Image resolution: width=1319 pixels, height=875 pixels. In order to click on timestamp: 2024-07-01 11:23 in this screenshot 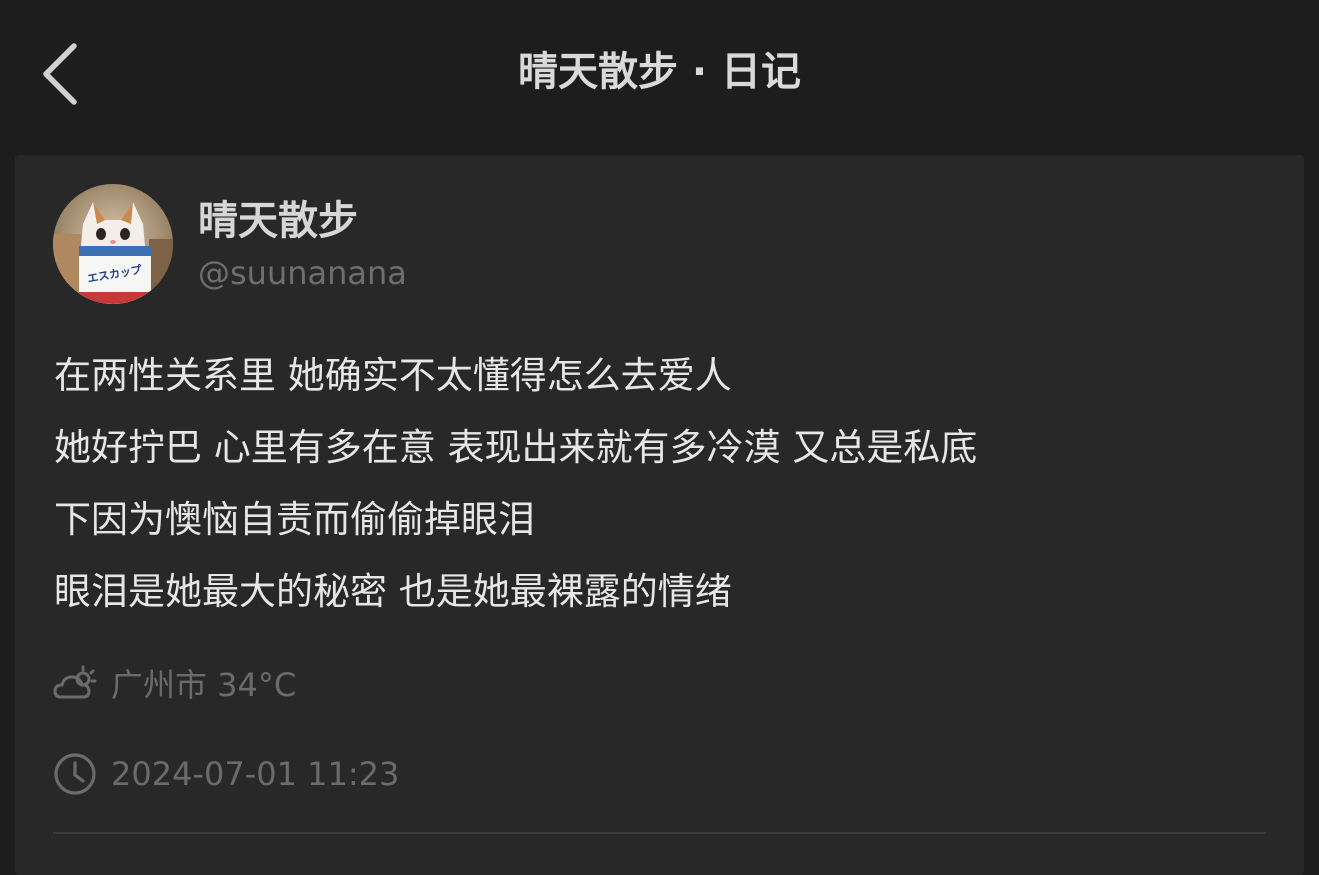, I will do `click(255, 774)`.